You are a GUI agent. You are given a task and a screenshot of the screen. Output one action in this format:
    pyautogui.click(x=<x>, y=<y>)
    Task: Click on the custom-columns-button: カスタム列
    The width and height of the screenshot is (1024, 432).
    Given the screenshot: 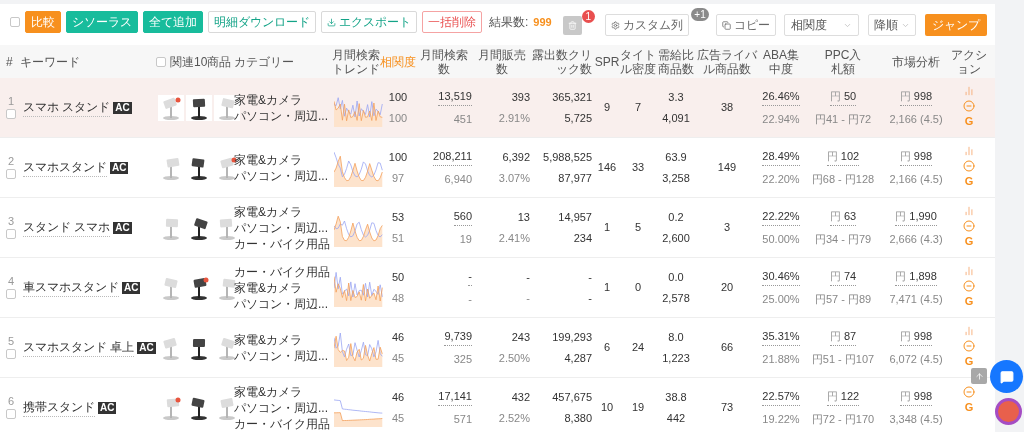 What is the action you would take?
    pyautogui.click(x=646, y=25)
    